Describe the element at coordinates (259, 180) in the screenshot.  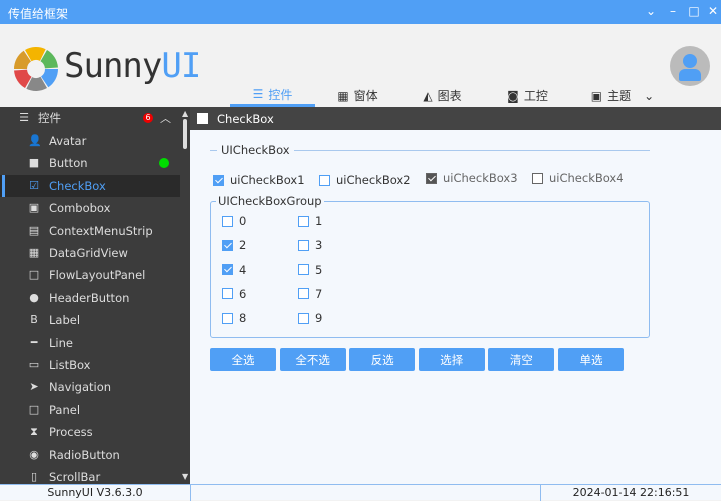
I see `checkbox-uicheckbox1: uiCheckBox1` at that location.